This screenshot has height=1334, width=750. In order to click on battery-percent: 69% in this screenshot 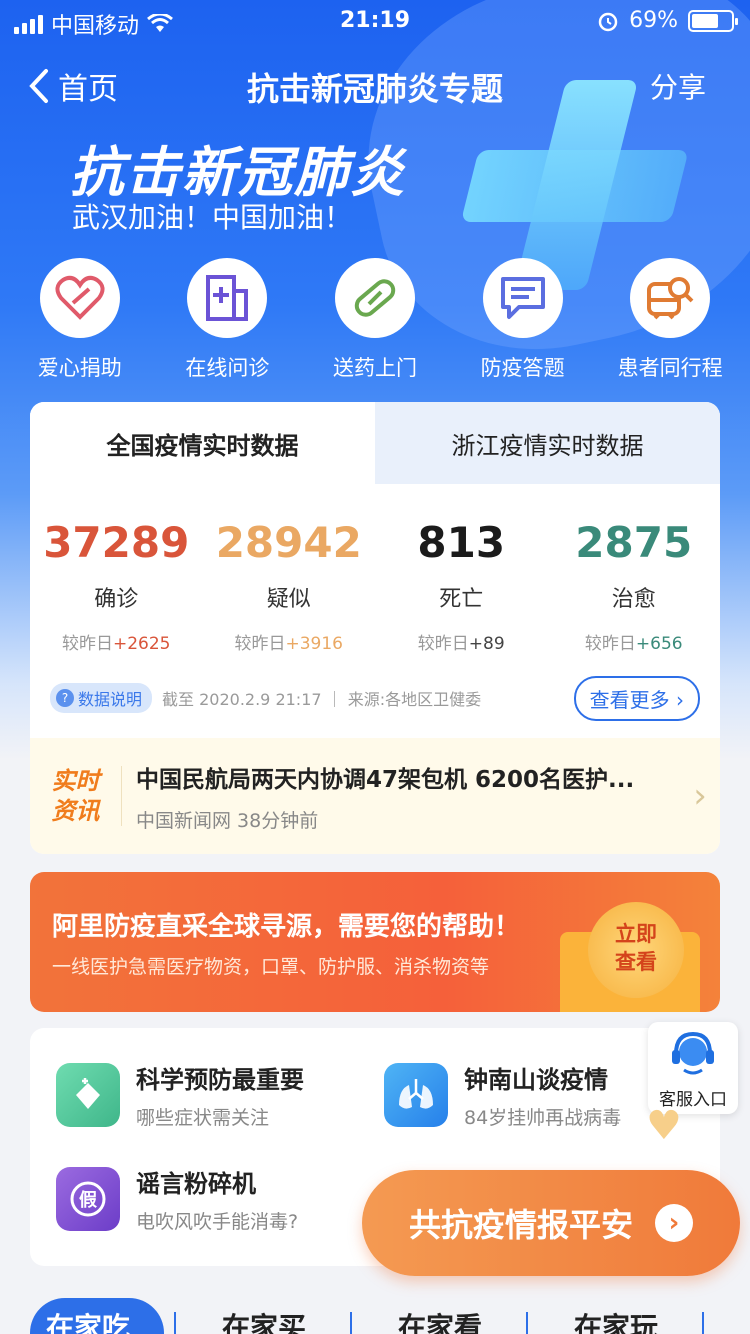, I will do `click(653, 20)`.